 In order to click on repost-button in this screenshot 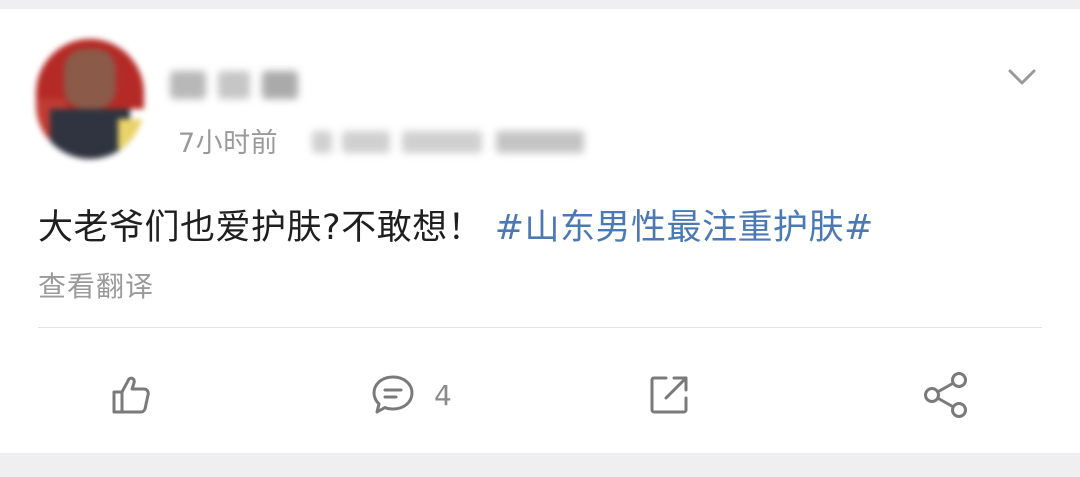, I will do `click(669, 395)`.